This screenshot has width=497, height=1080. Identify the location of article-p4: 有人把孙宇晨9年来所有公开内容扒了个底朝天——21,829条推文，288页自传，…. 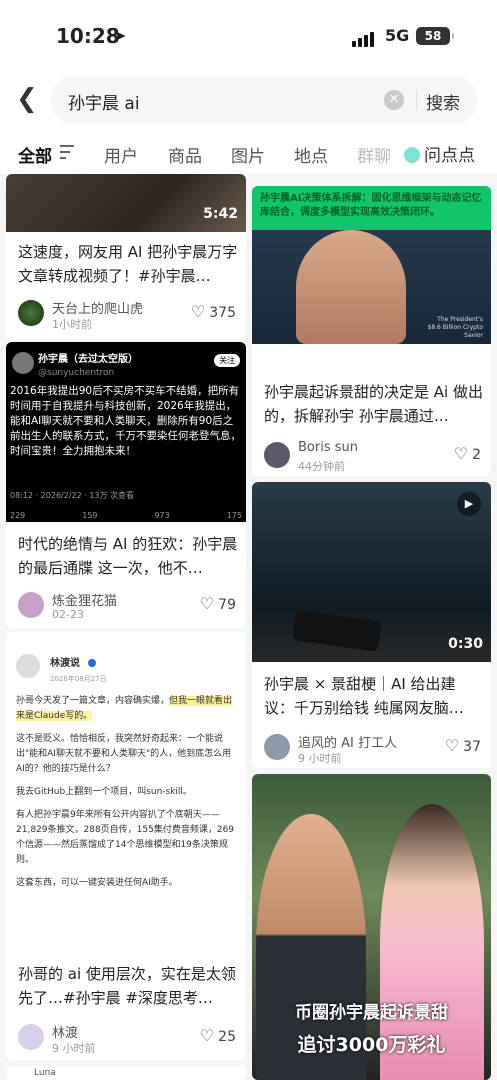
(125, 837).